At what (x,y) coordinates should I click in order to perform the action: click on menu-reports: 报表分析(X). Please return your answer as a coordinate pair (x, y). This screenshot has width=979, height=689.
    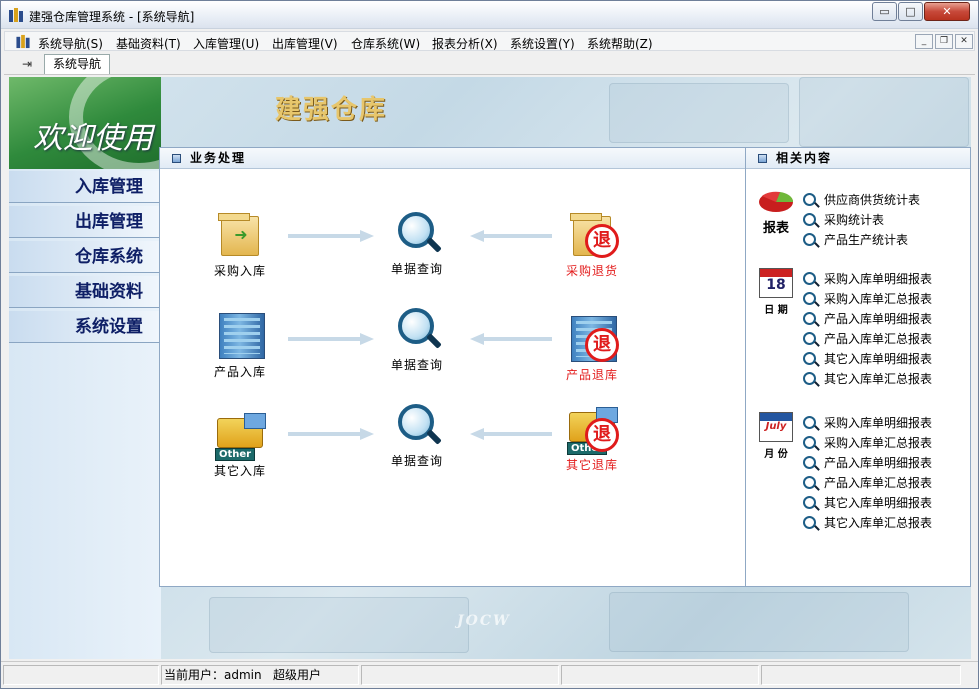
    Looking at the image, I should click on (465, 43).